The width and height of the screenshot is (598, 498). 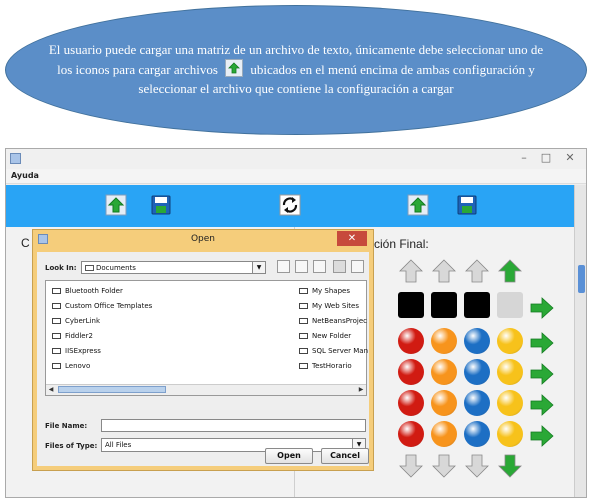 What do you see at coordinates (72, 336) in the screenshot?
I see `list-item: Fiddler2` at bounding box center [72, 336].